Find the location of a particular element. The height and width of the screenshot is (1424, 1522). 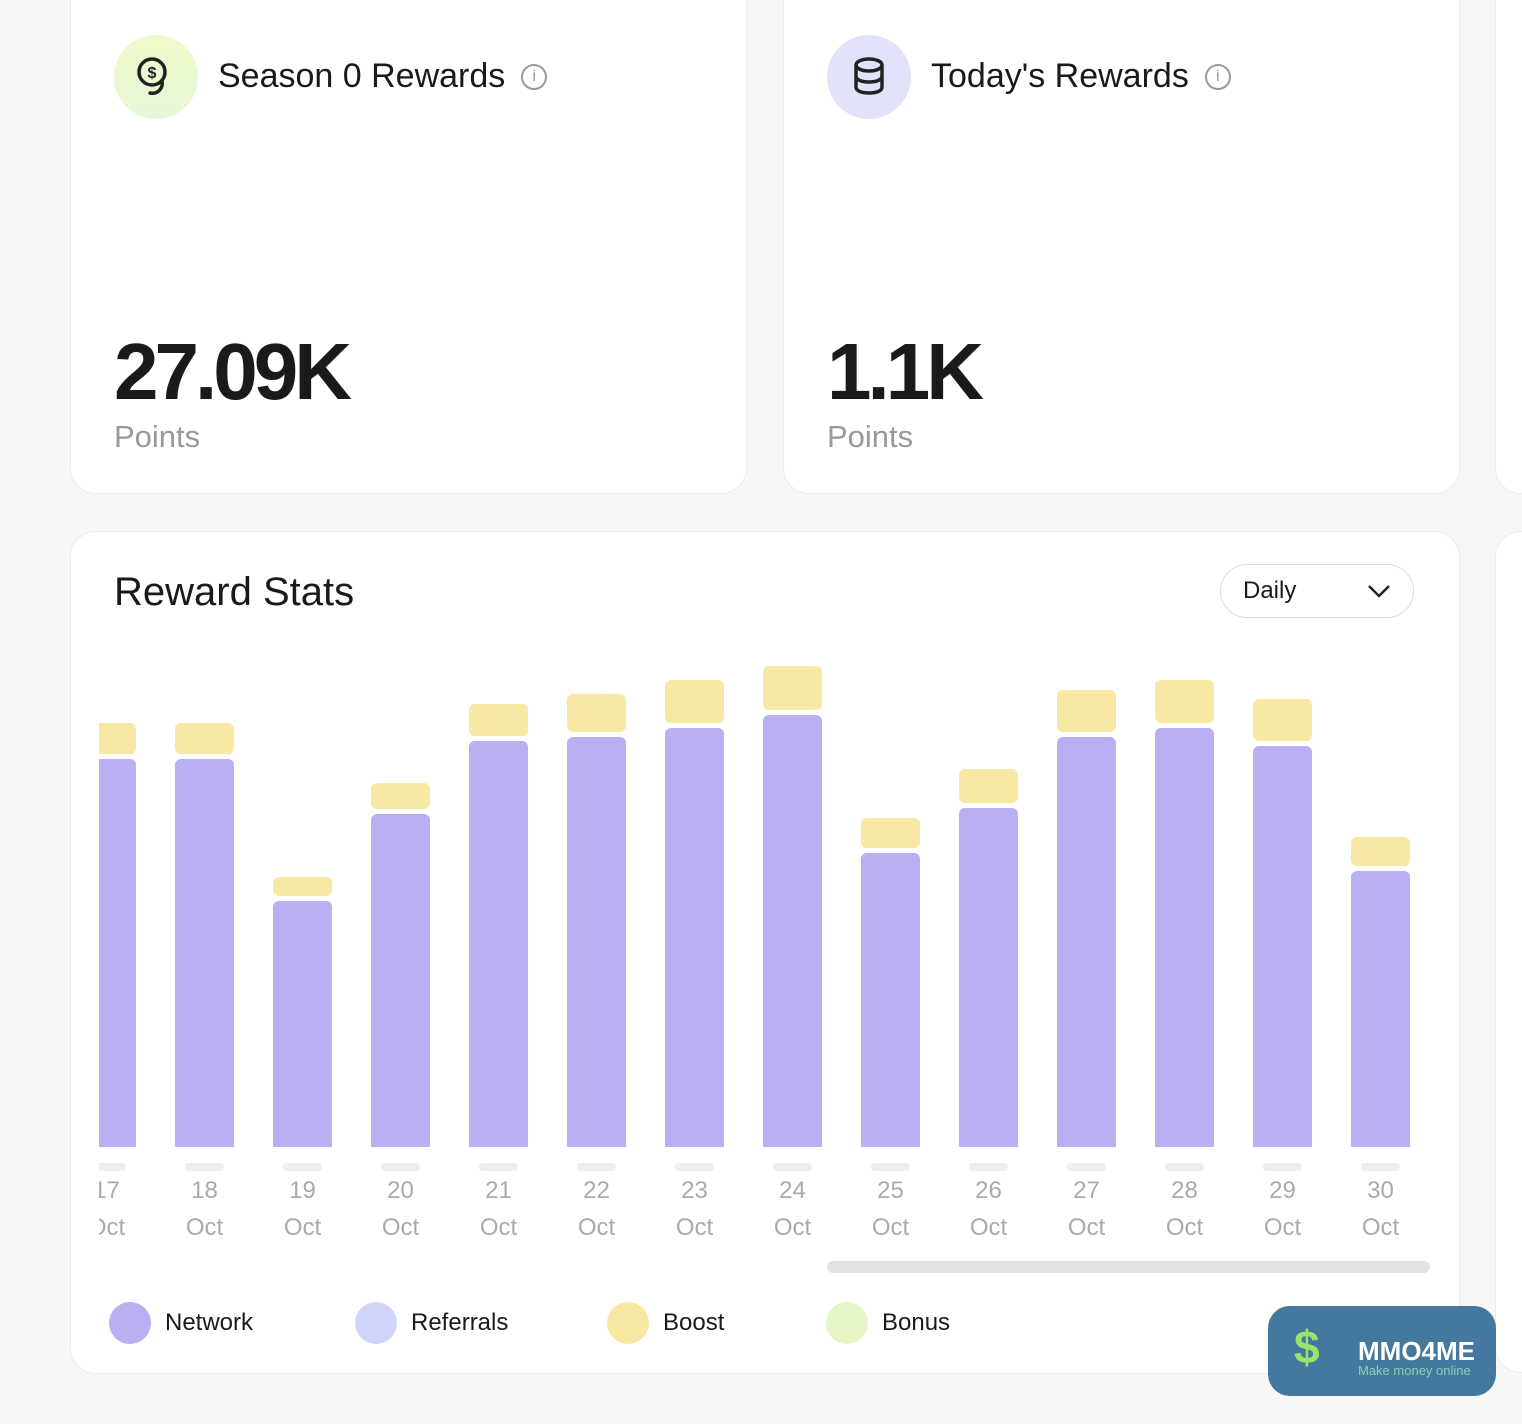

legend-boost: Boost is located at coordinates (665, 1323).